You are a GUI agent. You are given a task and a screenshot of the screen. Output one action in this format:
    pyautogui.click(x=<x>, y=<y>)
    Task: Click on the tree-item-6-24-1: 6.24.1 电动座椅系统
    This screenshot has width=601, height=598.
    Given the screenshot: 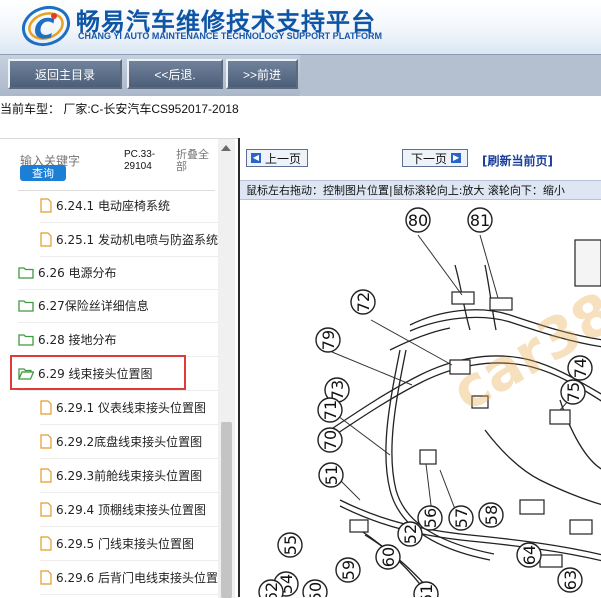 What is the action you would take?
    pyautogui.click(x=129, y=206)
    